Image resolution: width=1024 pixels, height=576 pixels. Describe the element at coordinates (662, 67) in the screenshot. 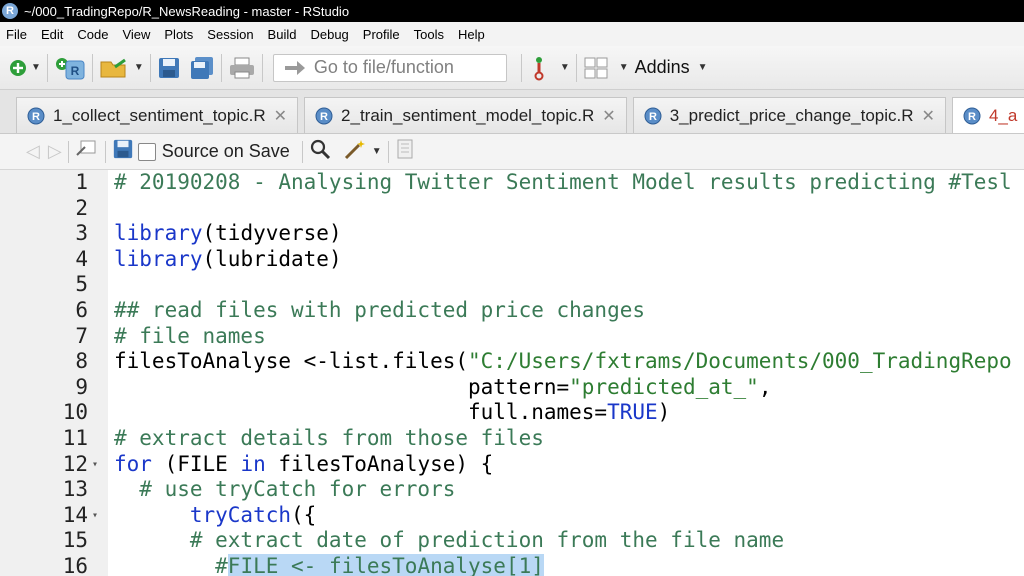

I see `addins-menu: Addins` at that location.